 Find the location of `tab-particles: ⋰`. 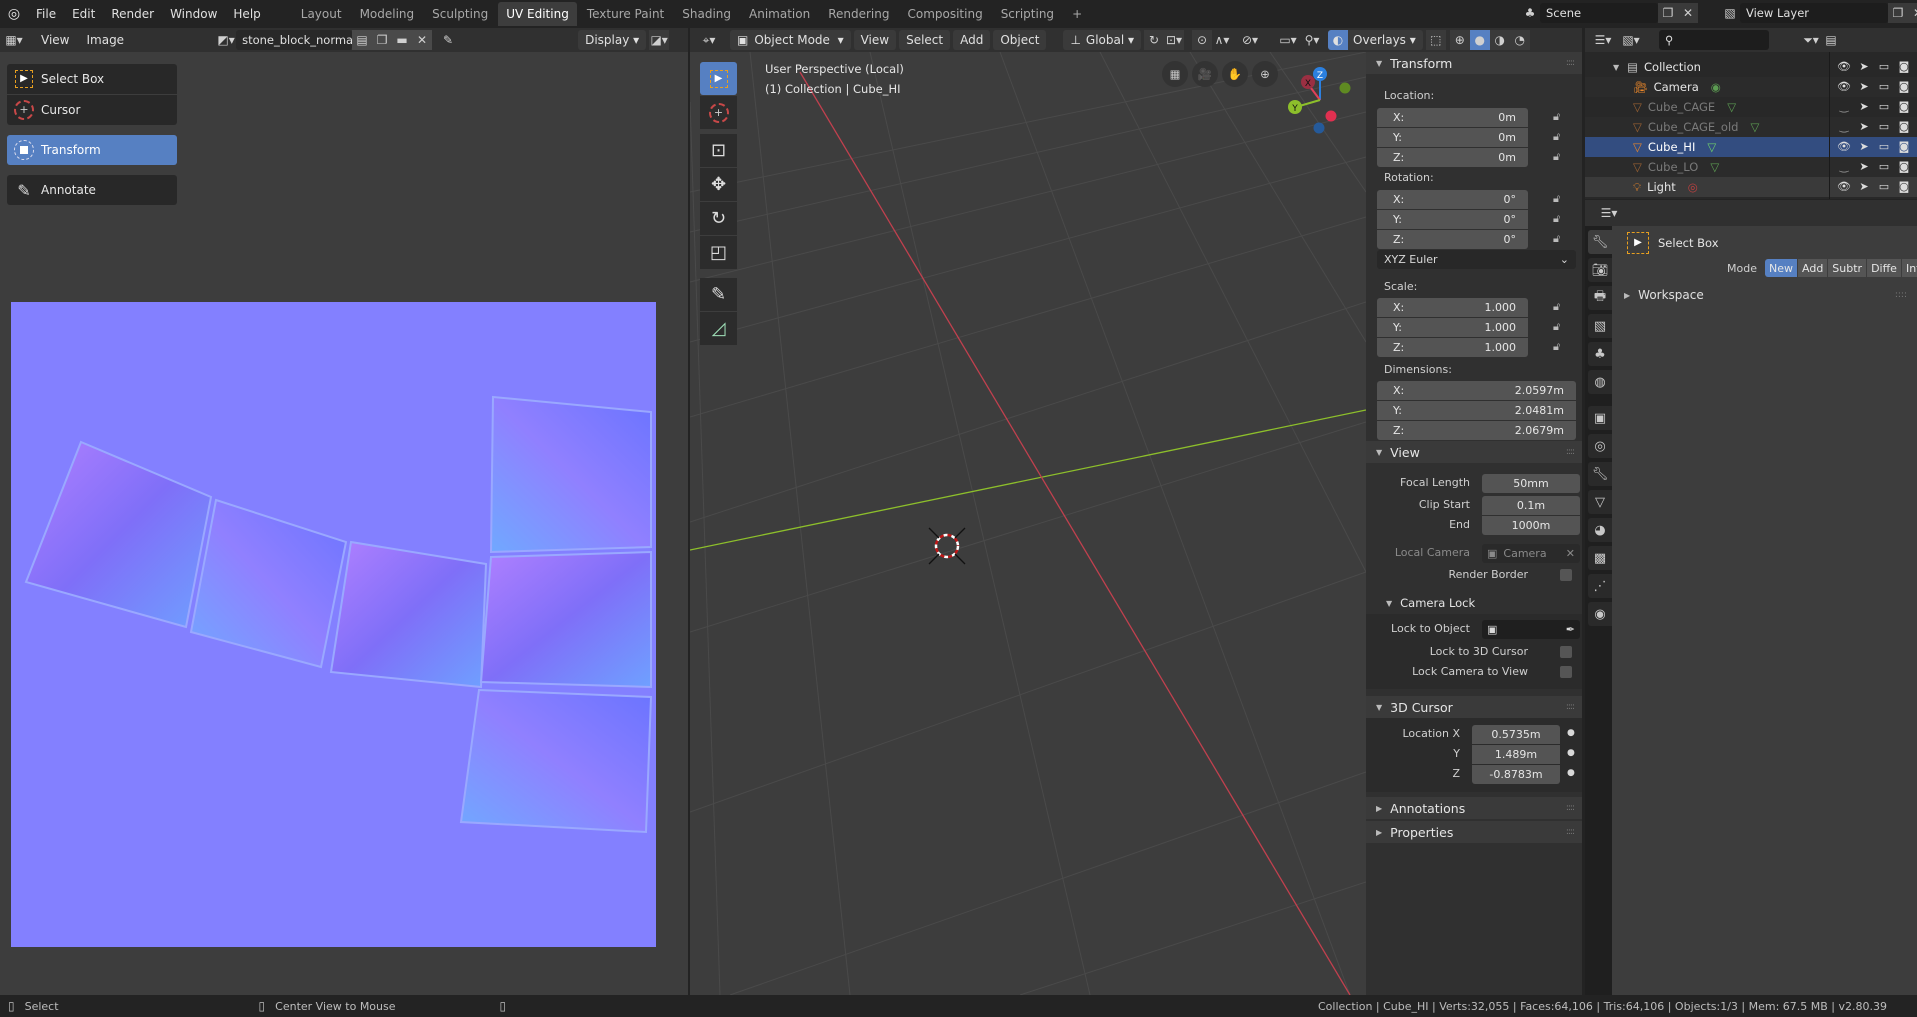

tab-particles: ⋰ is located at coordinates (1600, 586).